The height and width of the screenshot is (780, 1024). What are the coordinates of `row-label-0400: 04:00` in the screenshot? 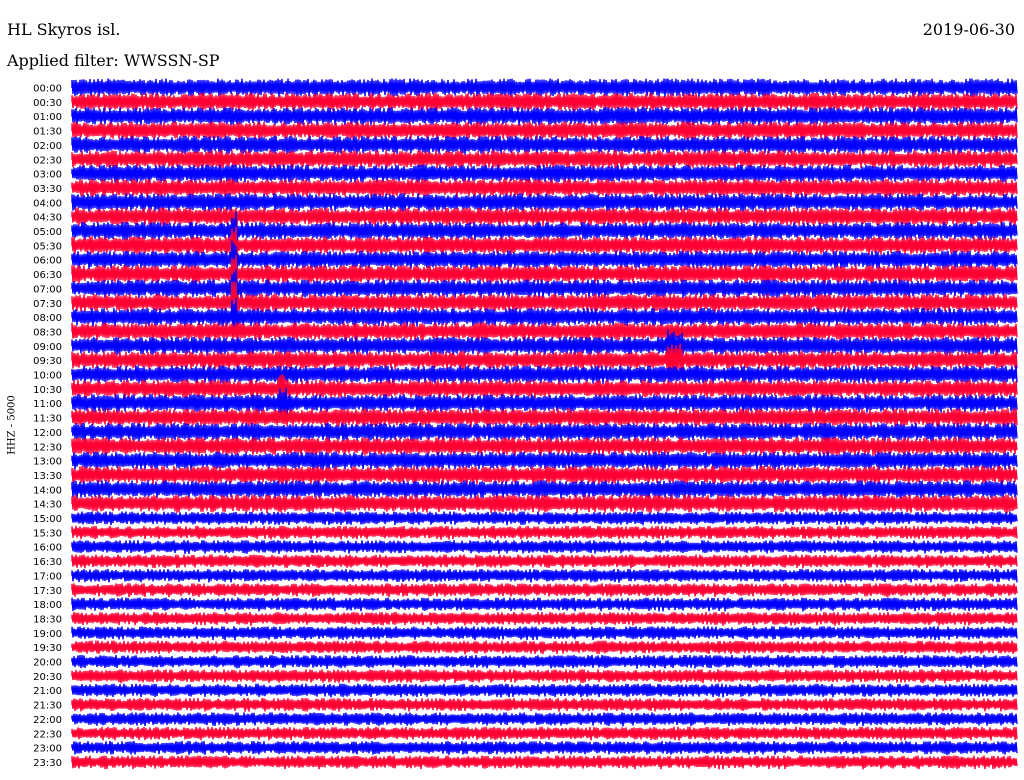 It's located at (47, 203).